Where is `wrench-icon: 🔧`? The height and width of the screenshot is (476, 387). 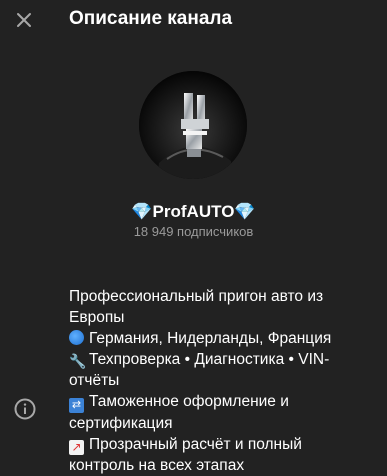 wrench-icon: 🔧 is located at coordinates (78, 361).